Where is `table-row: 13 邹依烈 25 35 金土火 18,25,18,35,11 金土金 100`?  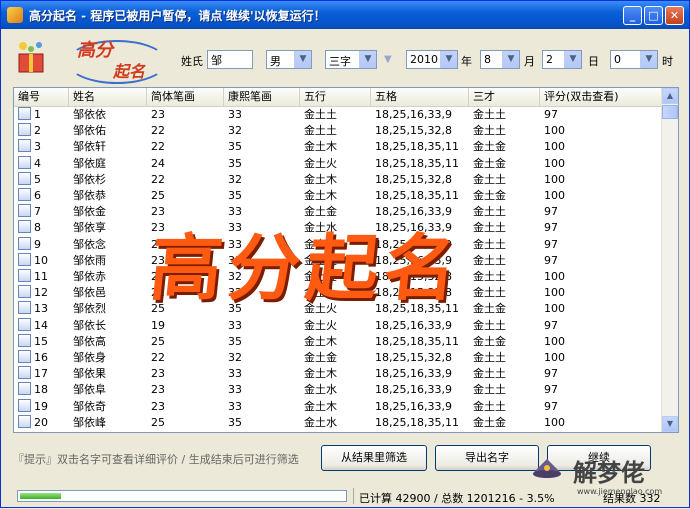 table-row: 13 邹依烈 25 35 金土火 18,25,18,35,11 金土金 100 is located at coordinates (338, 309).